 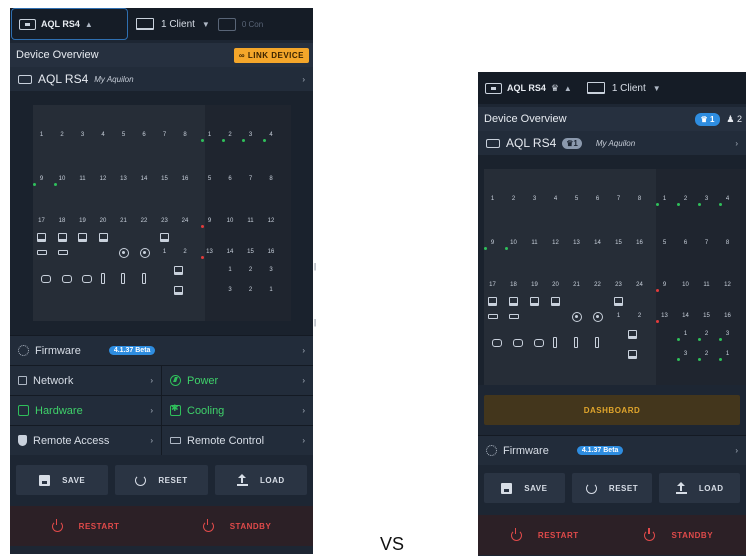 I want to click on port-label: 14, so click(x=685, y=316).